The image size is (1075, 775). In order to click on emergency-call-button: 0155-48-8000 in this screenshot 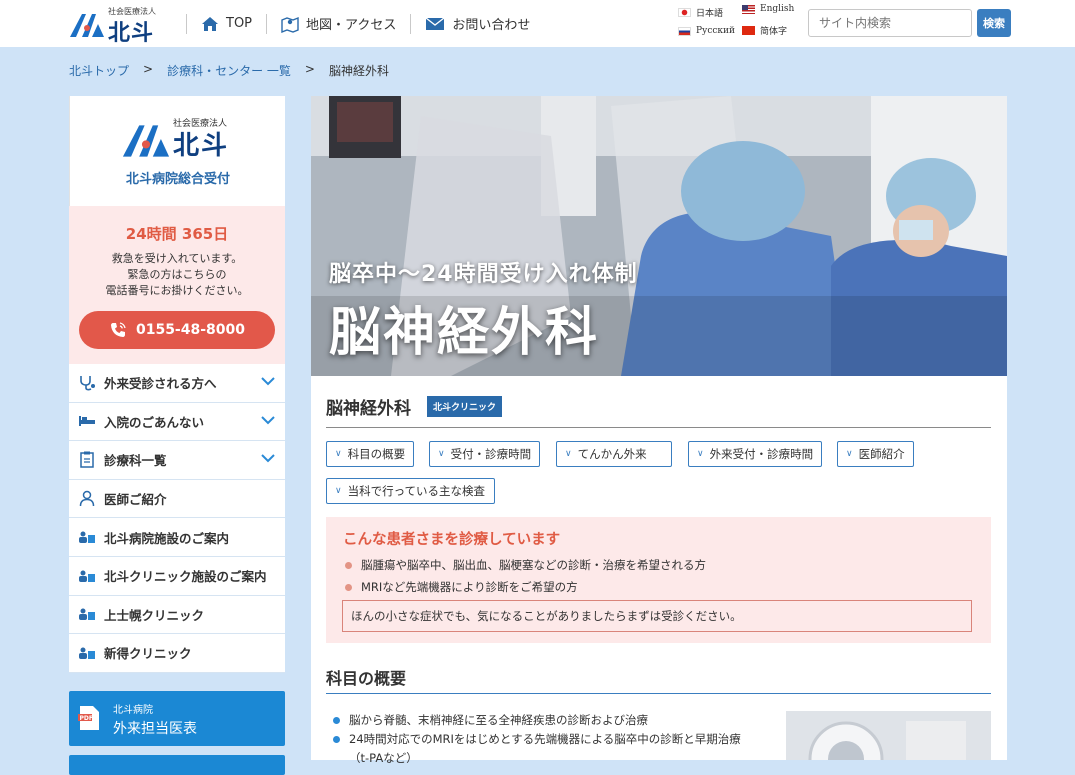, I will do `click(177, 330)`.